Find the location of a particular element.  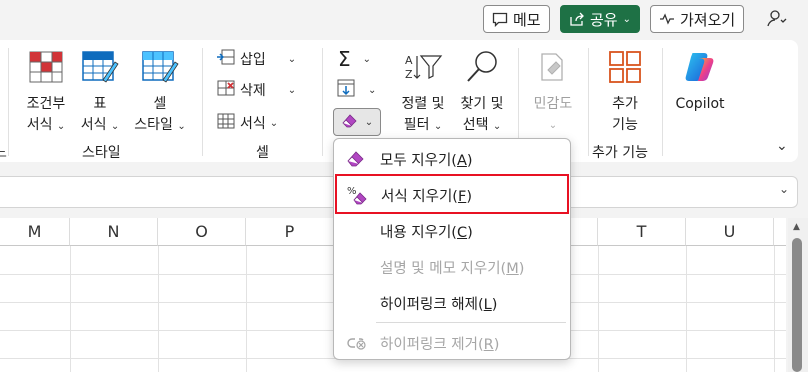

svg-text: A is located at coordinates (409, 60).